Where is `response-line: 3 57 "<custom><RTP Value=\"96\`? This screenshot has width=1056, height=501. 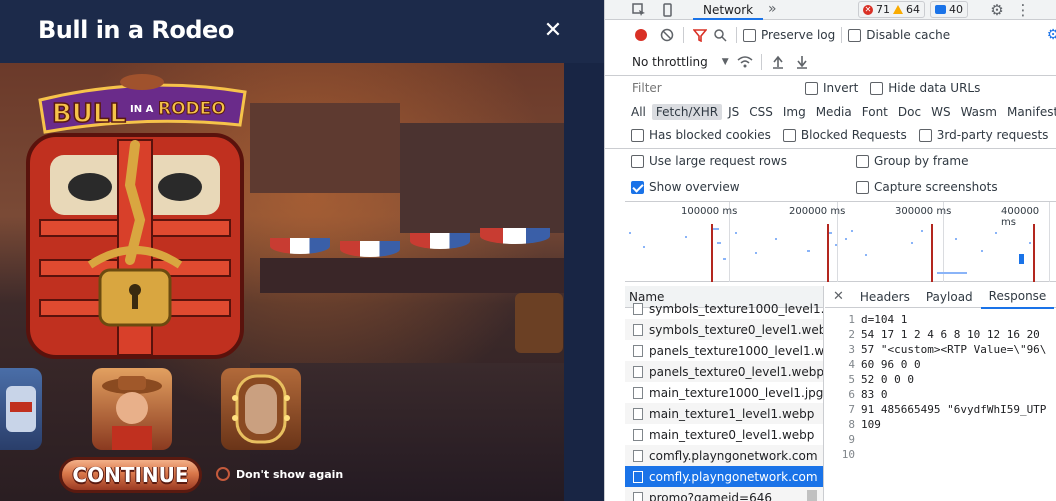 response-line: 3 57 "<custom><RTP Value=\"96\ is located at coordinates (940, 349).